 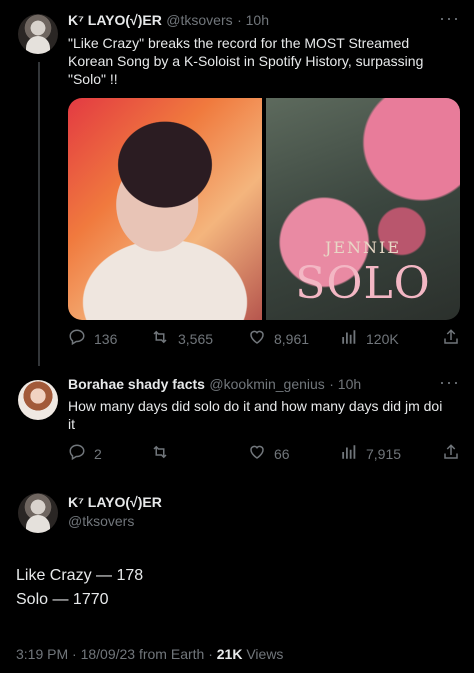 What do you see at coordinates (39, 214) in the screenshot?
I see `thread-line` at bounding box center [39, 214].